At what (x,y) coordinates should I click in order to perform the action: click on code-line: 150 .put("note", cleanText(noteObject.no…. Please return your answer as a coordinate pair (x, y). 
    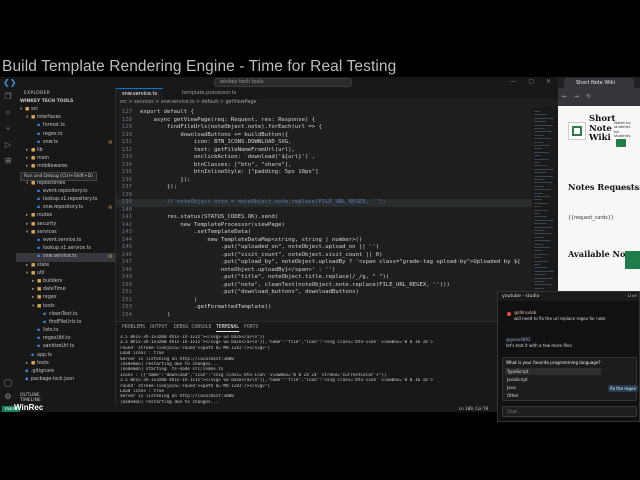
    Looking at the image, I should click on (337, 286).